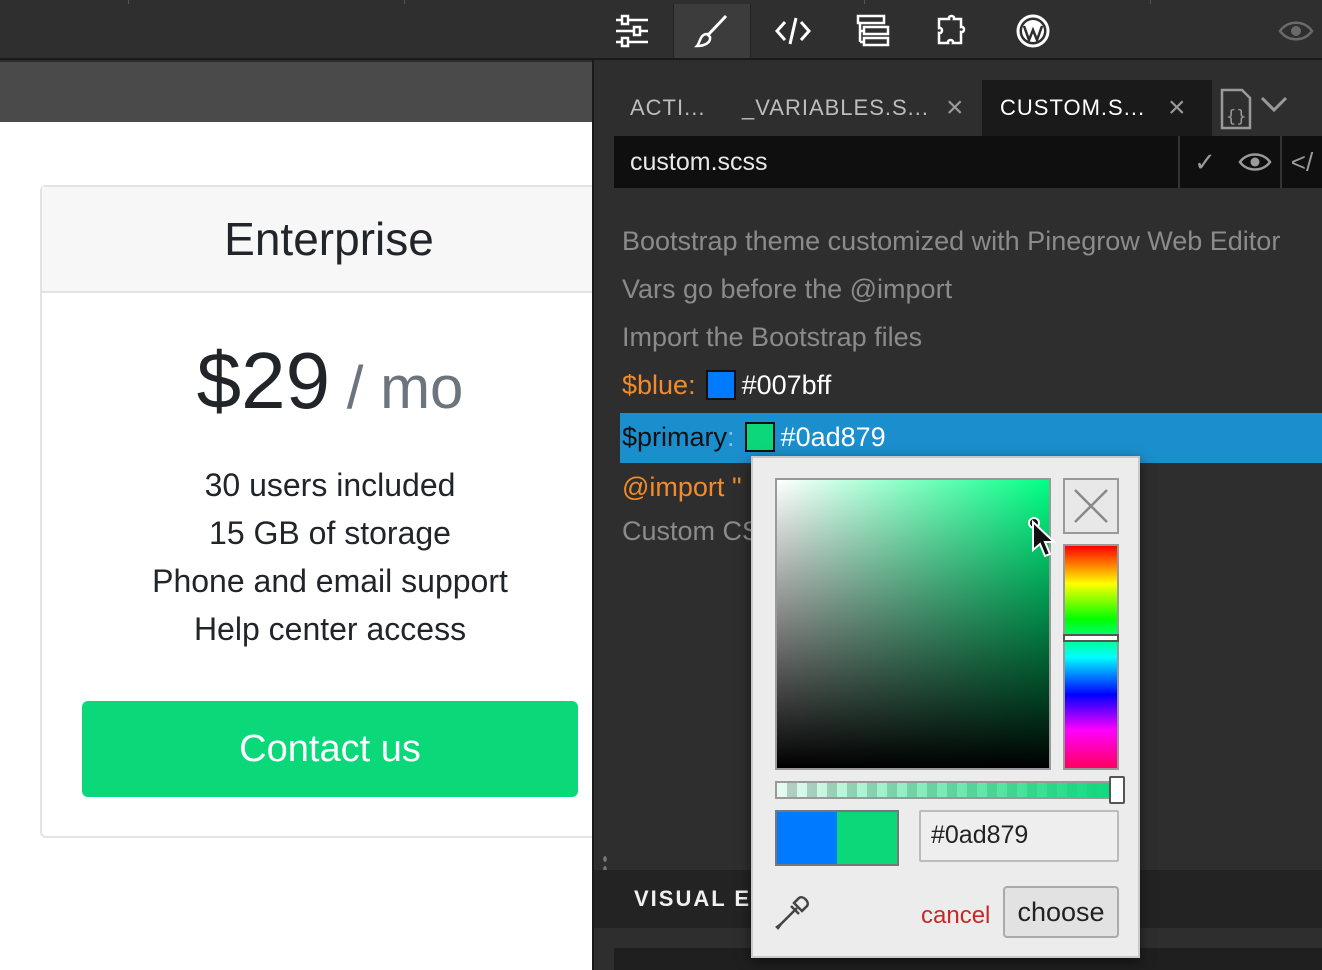 This screenshot has width=1322, height=970. I want to click on color-comparison, so click(837, 838).